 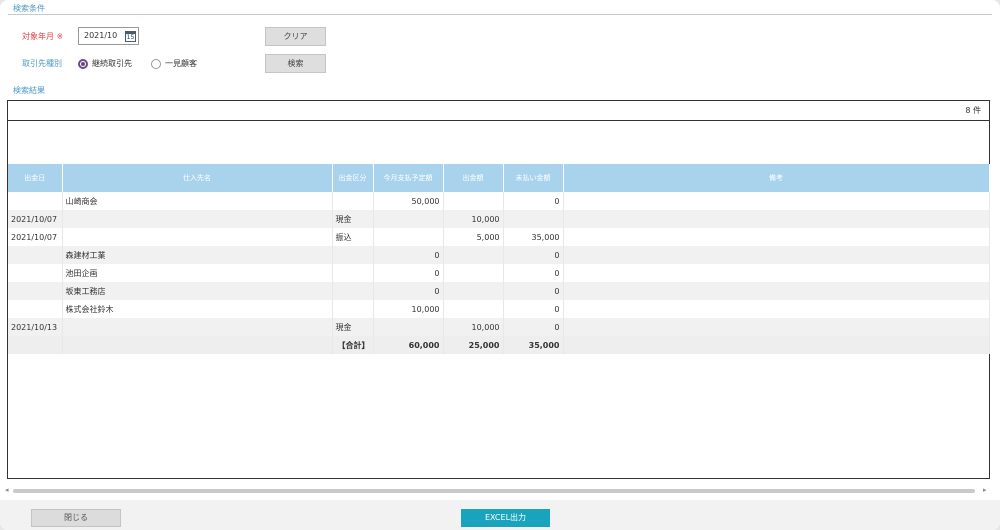 I want to click on table-header-row: 出金日 仕入先名 出金区分 今月支払予定額 出金額 未払い金額 備考, so click(x=499, y=178).